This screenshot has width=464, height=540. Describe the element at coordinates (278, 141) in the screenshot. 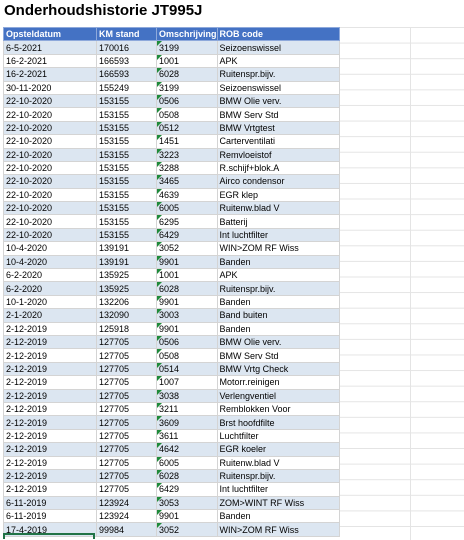

I see `rob-code-cell: Carterventilati` at that location.